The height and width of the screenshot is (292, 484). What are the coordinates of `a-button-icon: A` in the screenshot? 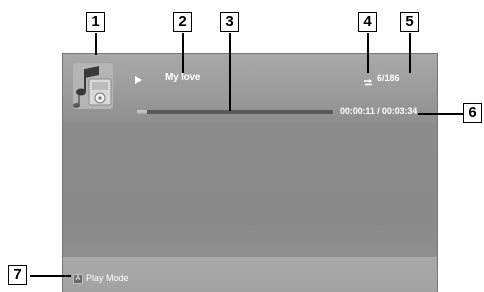 It's located at (78, 279).